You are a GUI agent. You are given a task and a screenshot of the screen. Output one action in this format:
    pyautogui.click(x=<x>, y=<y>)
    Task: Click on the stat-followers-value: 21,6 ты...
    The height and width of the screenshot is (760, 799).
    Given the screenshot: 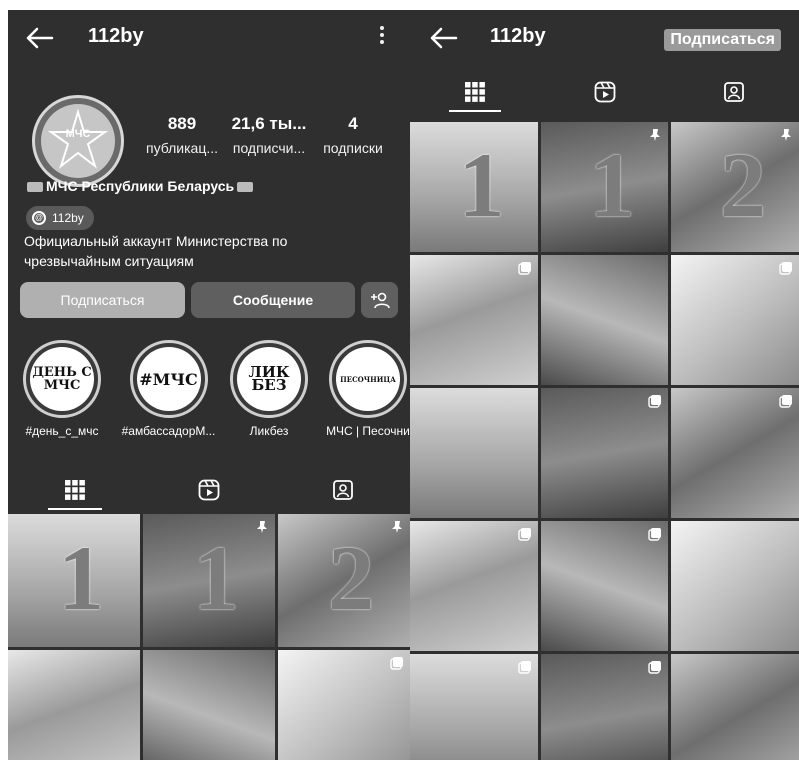 What is the action you would take?
    pyautogui.click(x=269, y=123)
    